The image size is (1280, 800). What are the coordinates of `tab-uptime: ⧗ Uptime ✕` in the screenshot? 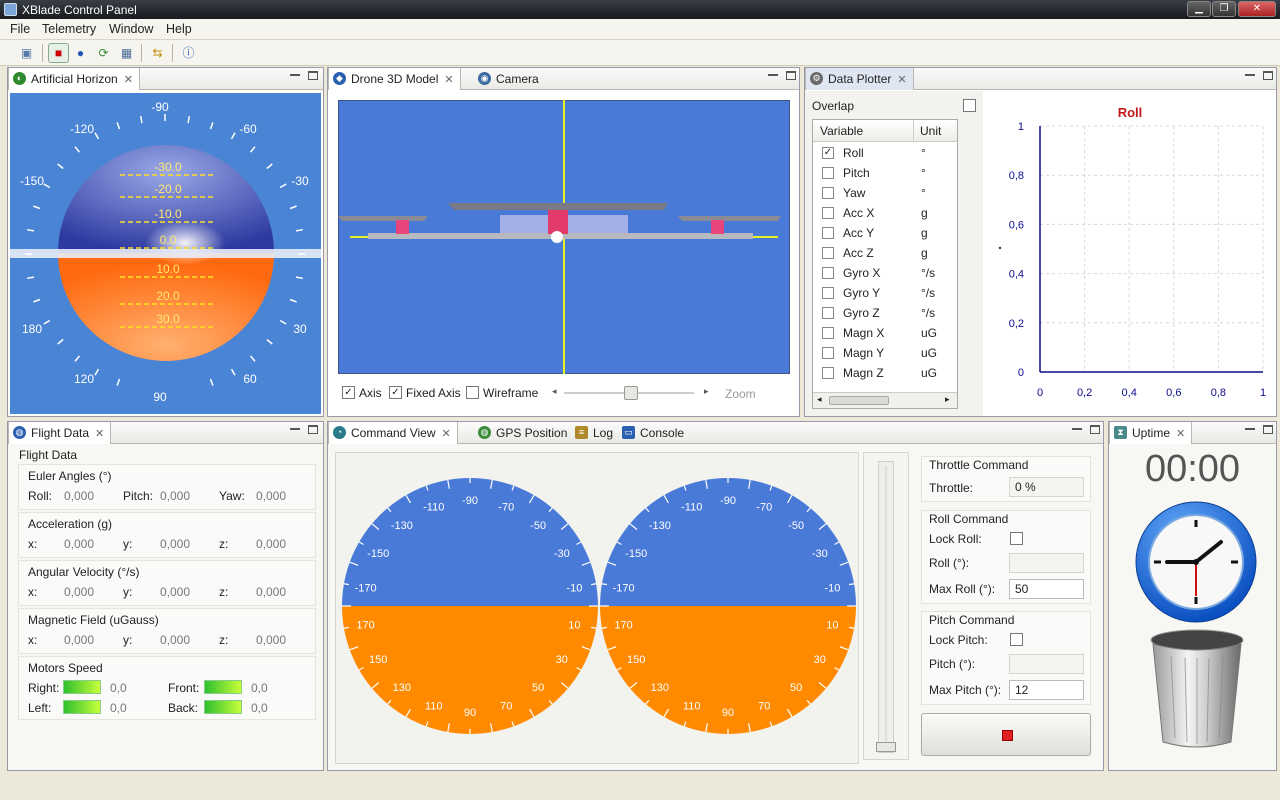 It's located at (1151, 433).